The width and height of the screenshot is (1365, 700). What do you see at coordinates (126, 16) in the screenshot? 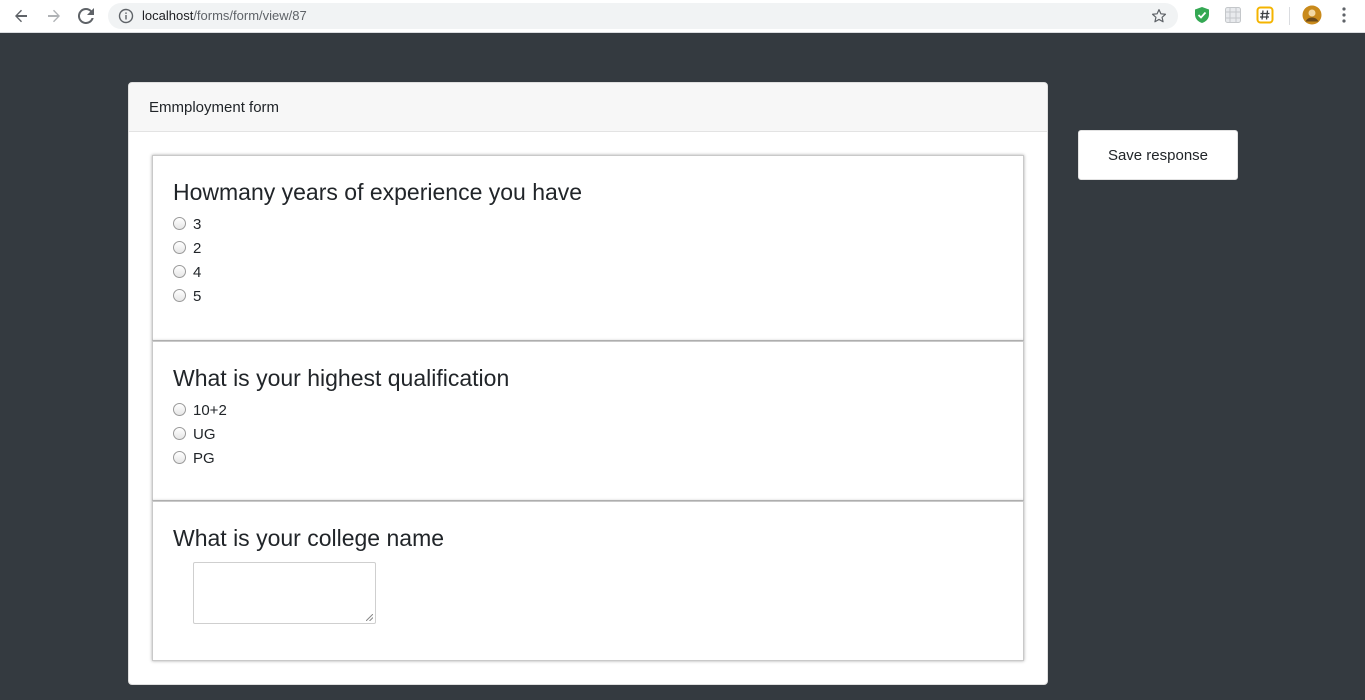
I see `info-icon` at bounding box center [126, 16].